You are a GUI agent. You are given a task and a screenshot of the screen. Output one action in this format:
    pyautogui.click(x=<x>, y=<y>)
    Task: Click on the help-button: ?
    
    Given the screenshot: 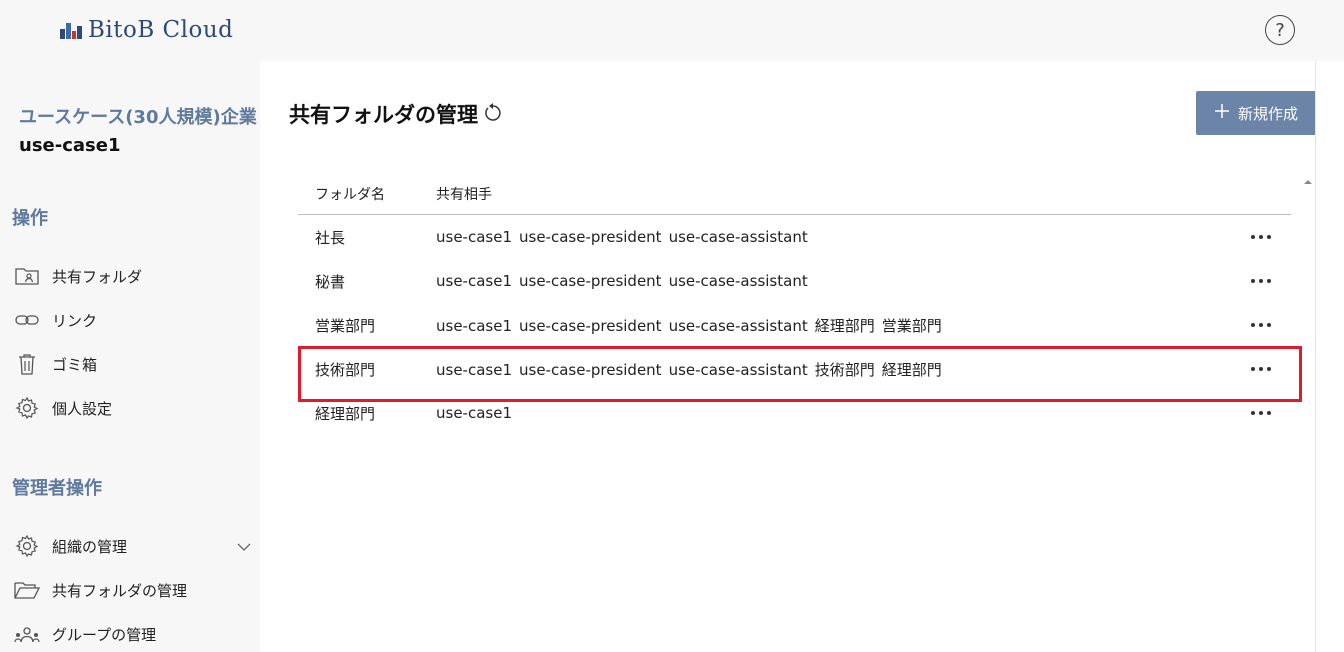 What is the action you would take?
    pyautogui.click(x=1280, y=30)
    